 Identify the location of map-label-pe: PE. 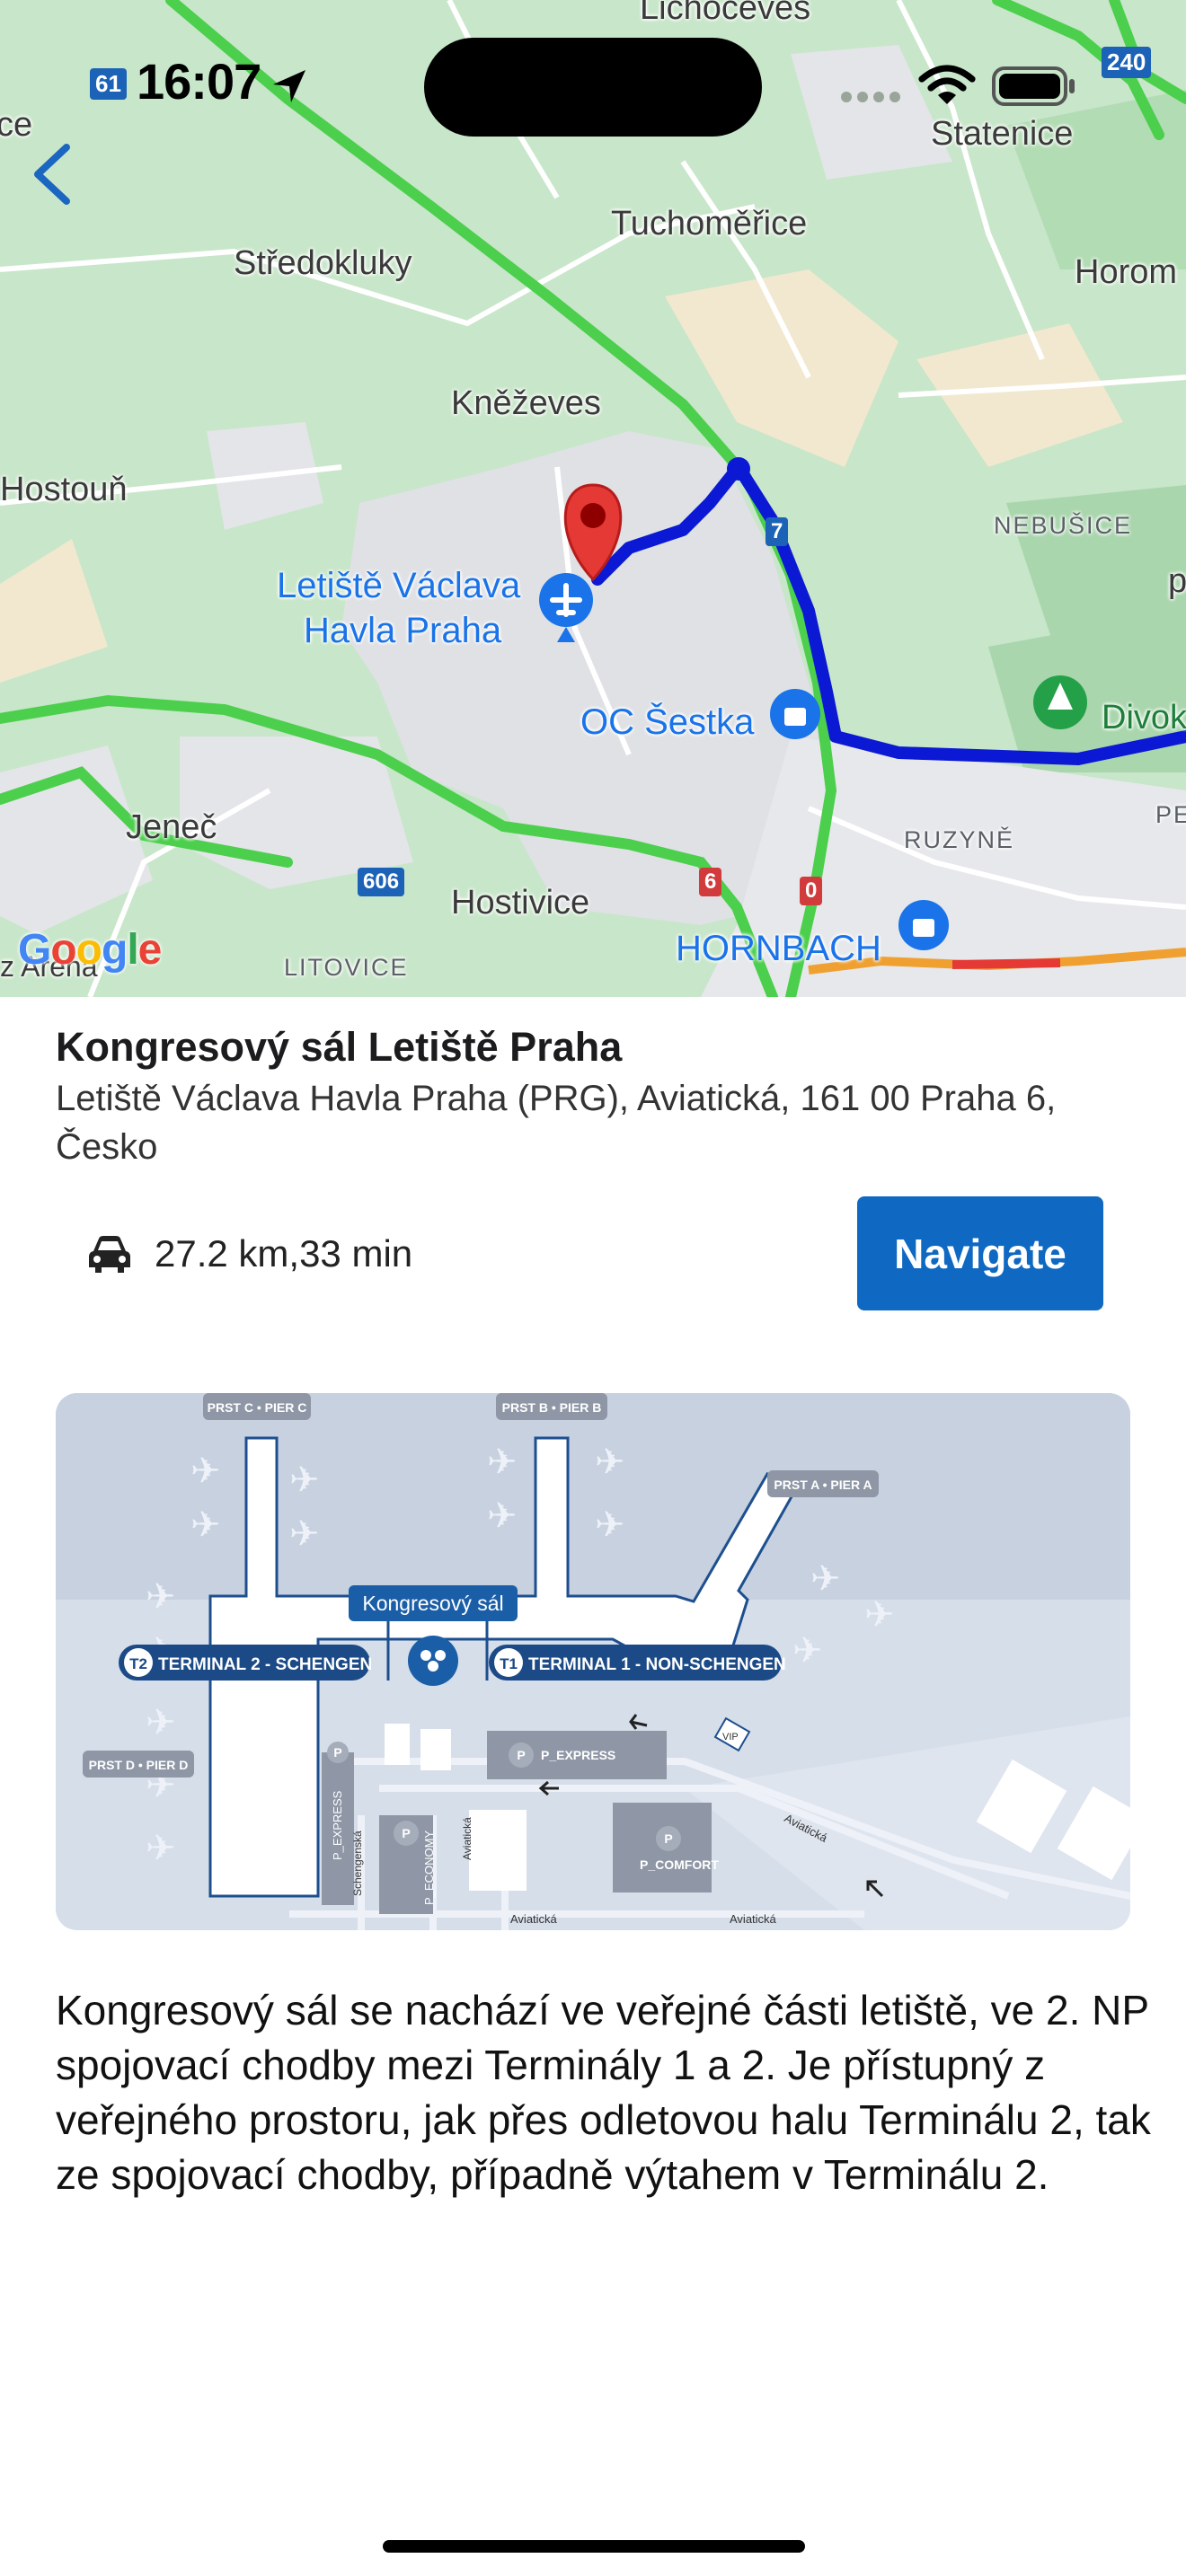
(1170, 814).